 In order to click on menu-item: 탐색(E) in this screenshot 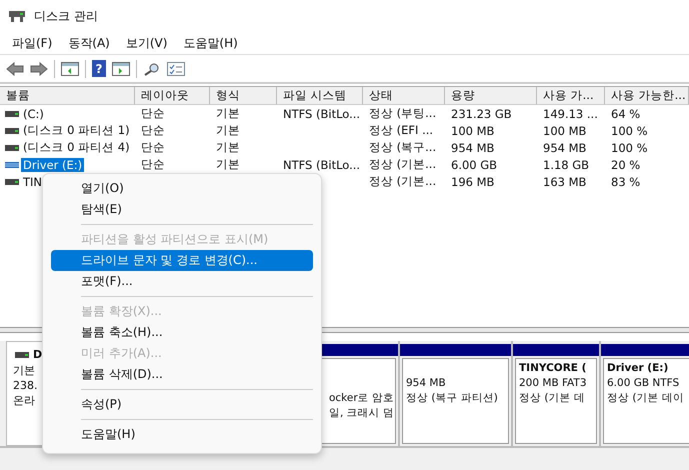, I will do `click(182, 209)`.